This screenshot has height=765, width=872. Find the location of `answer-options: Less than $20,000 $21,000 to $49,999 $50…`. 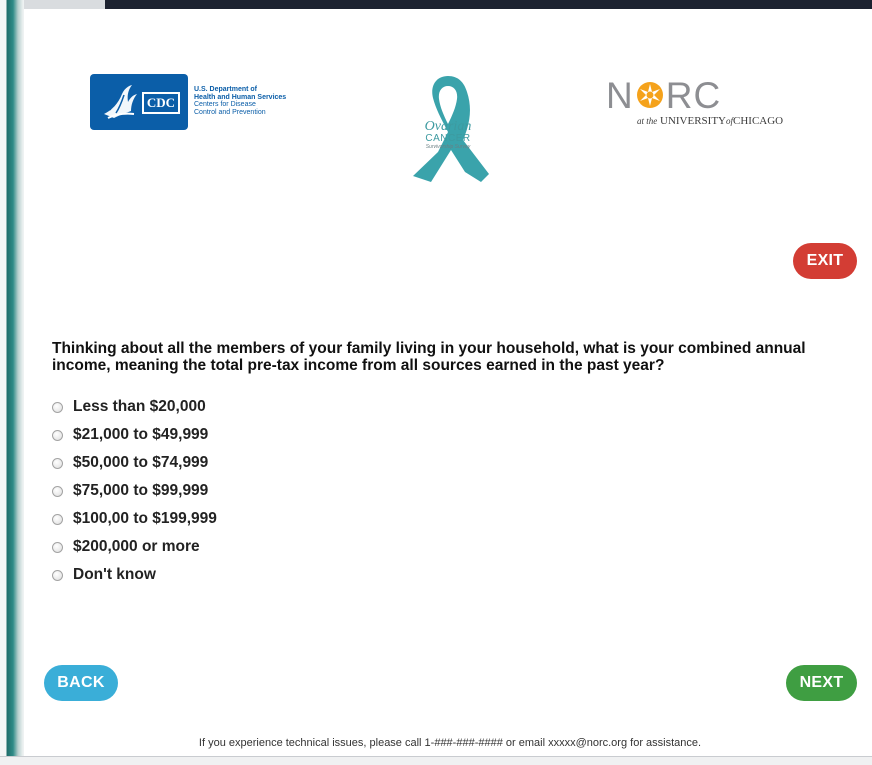

answer-options: Less than $20,000 $21,000 to $49,999 $50… is located at coordinates (134, 491).